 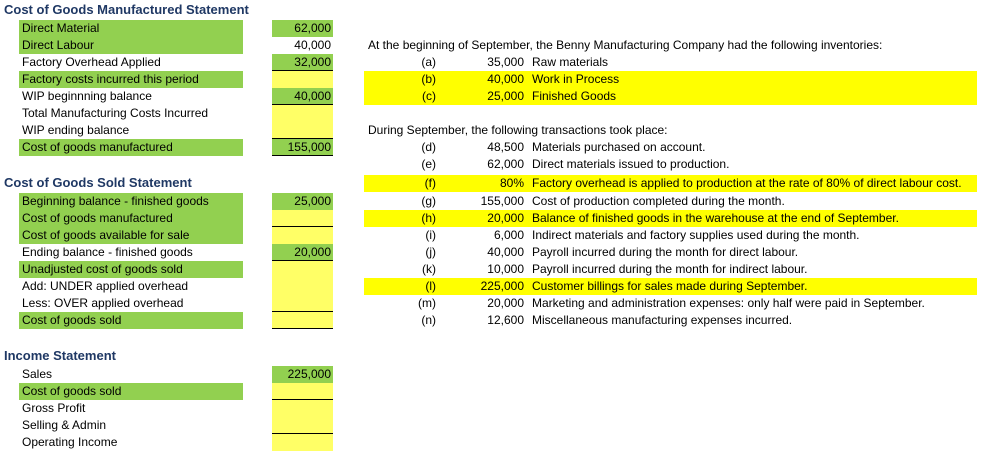 I want to click on cogs-label-beginning-fg: Beginning balance - finished goods, so click(x=131, y=201).